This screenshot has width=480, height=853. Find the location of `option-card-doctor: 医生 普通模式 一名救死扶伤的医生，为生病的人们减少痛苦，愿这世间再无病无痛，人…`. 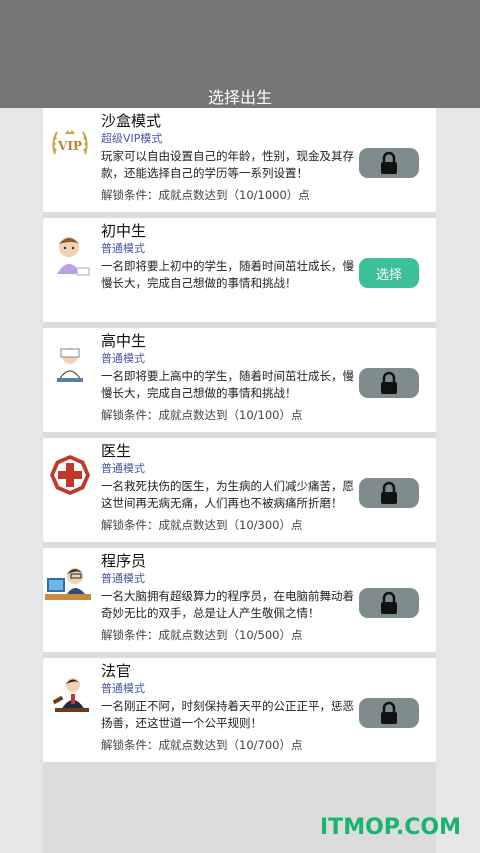

option-card-doctor: 医生 普通模式 一名救死扶伤的医生，为生病的人们减少痛苦，愿这世间再无病无痛，人… is located at coordinates (239, 490).